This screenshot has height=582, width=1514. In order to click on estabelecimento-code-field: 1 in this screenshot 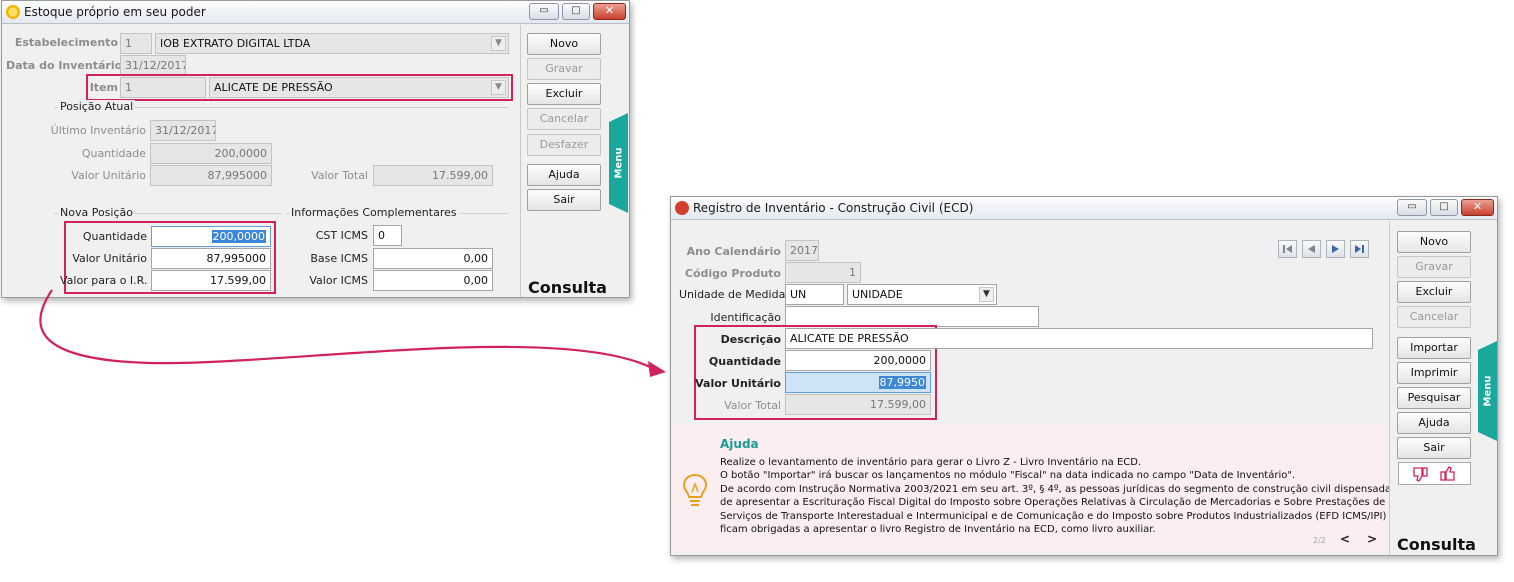, I will do `click(136, 43)`.